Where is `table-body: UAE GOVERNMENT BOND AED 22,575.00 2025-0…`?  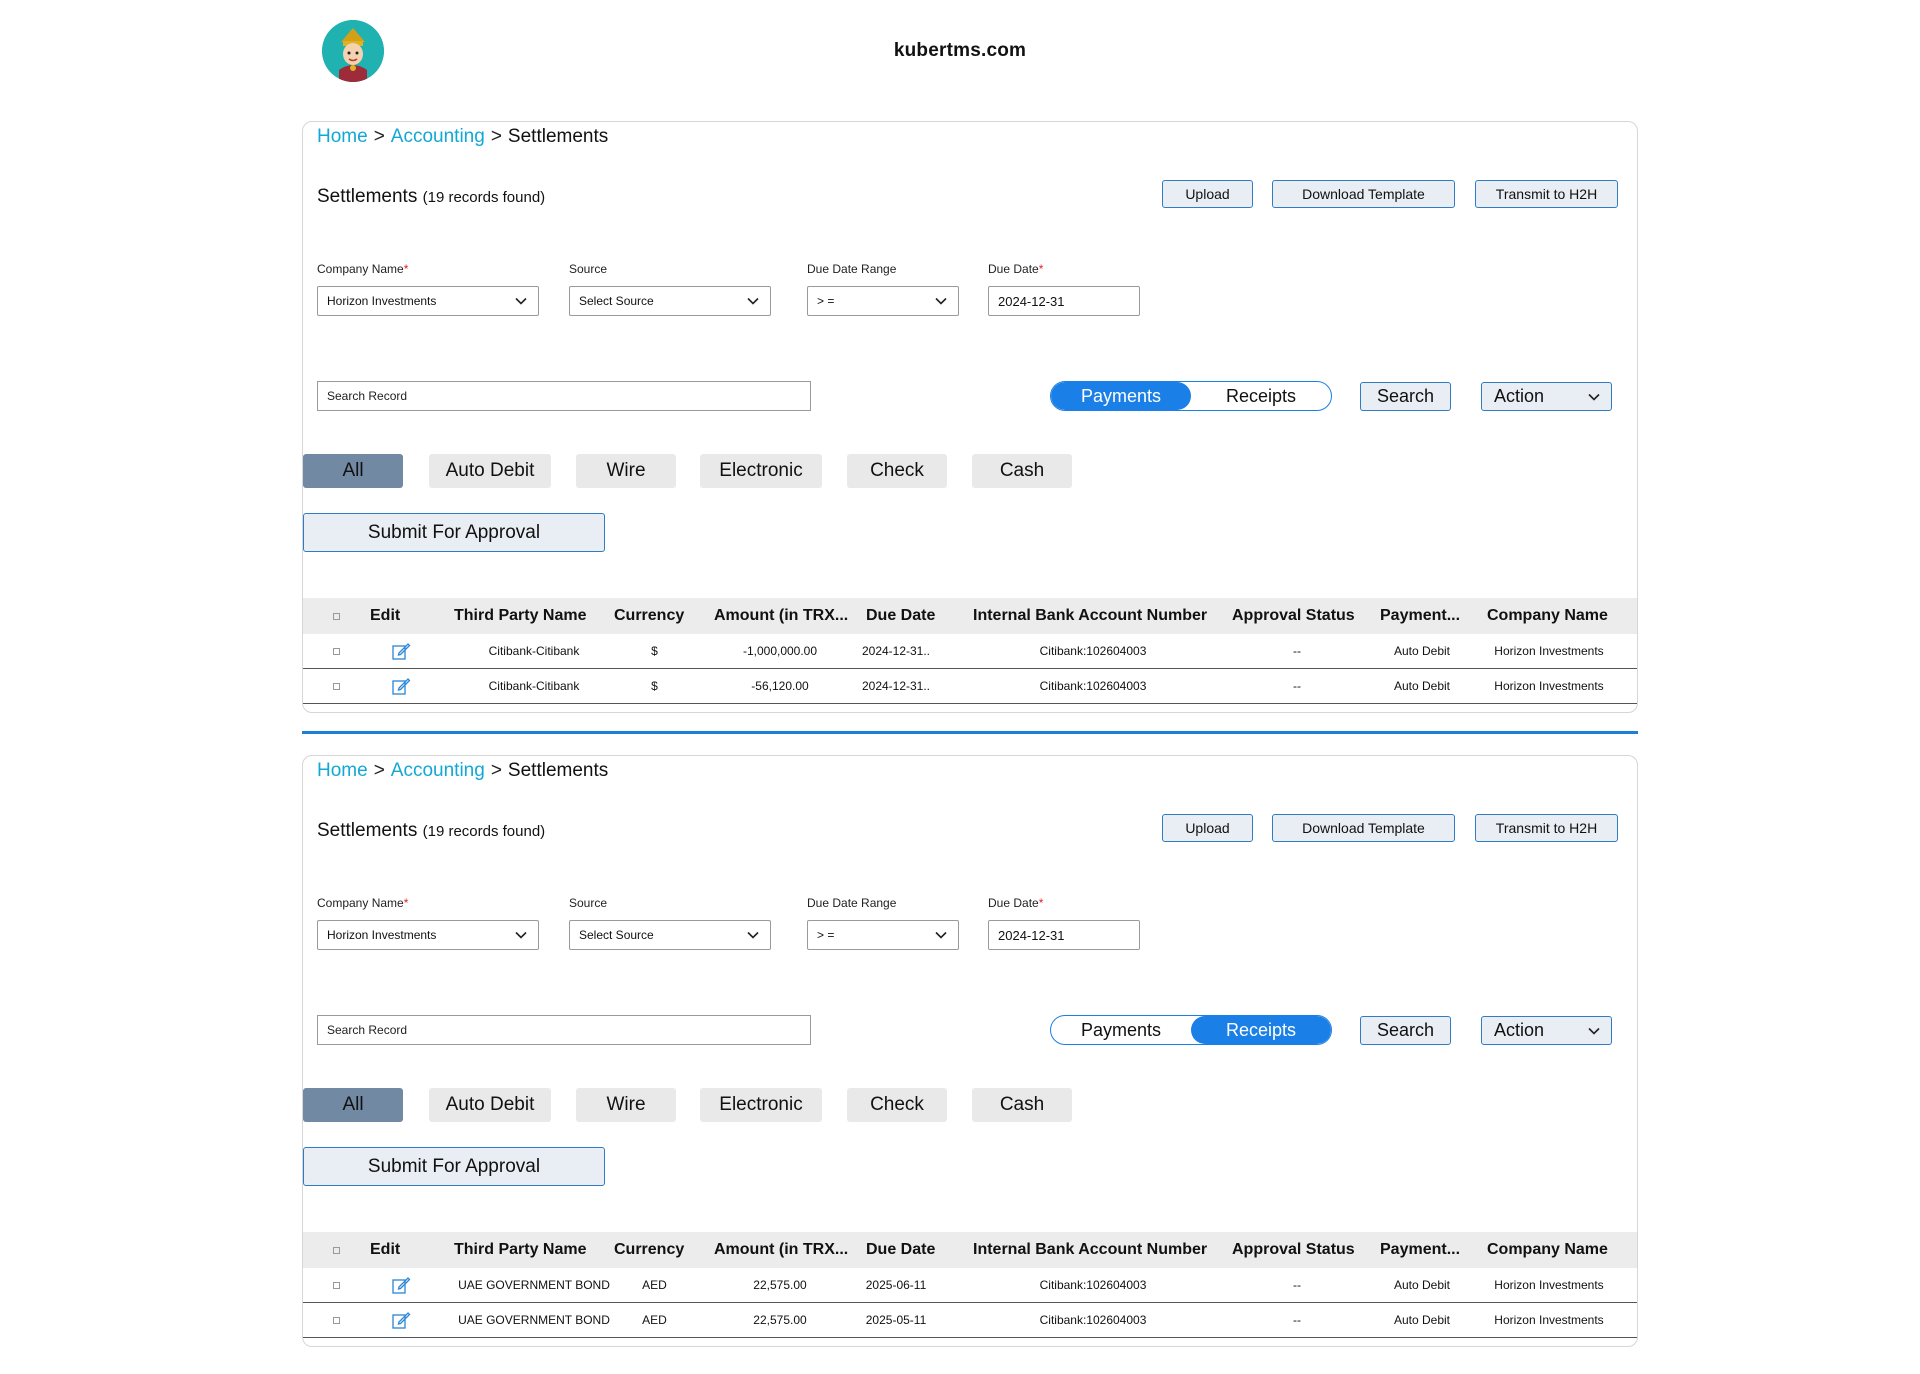 table-body: UAE GOVERNMENT BOND AED 22,575.00 2025-0… is located at coordinates (970, 1303).